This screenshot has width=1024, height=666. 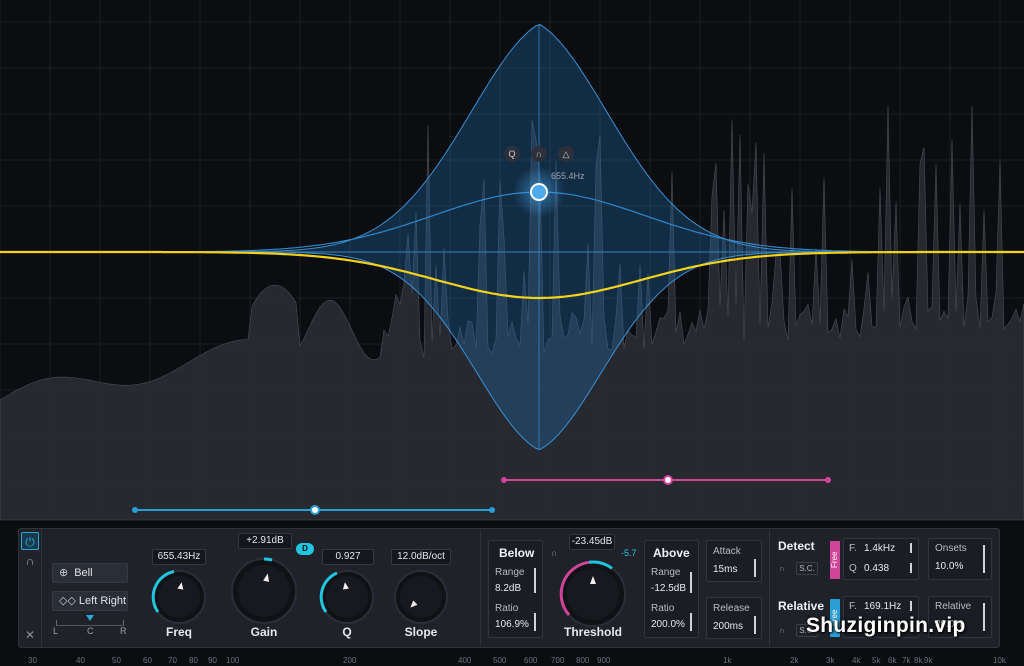 I want to click on axis-tick-label: 200, so click(x=350, y=660).